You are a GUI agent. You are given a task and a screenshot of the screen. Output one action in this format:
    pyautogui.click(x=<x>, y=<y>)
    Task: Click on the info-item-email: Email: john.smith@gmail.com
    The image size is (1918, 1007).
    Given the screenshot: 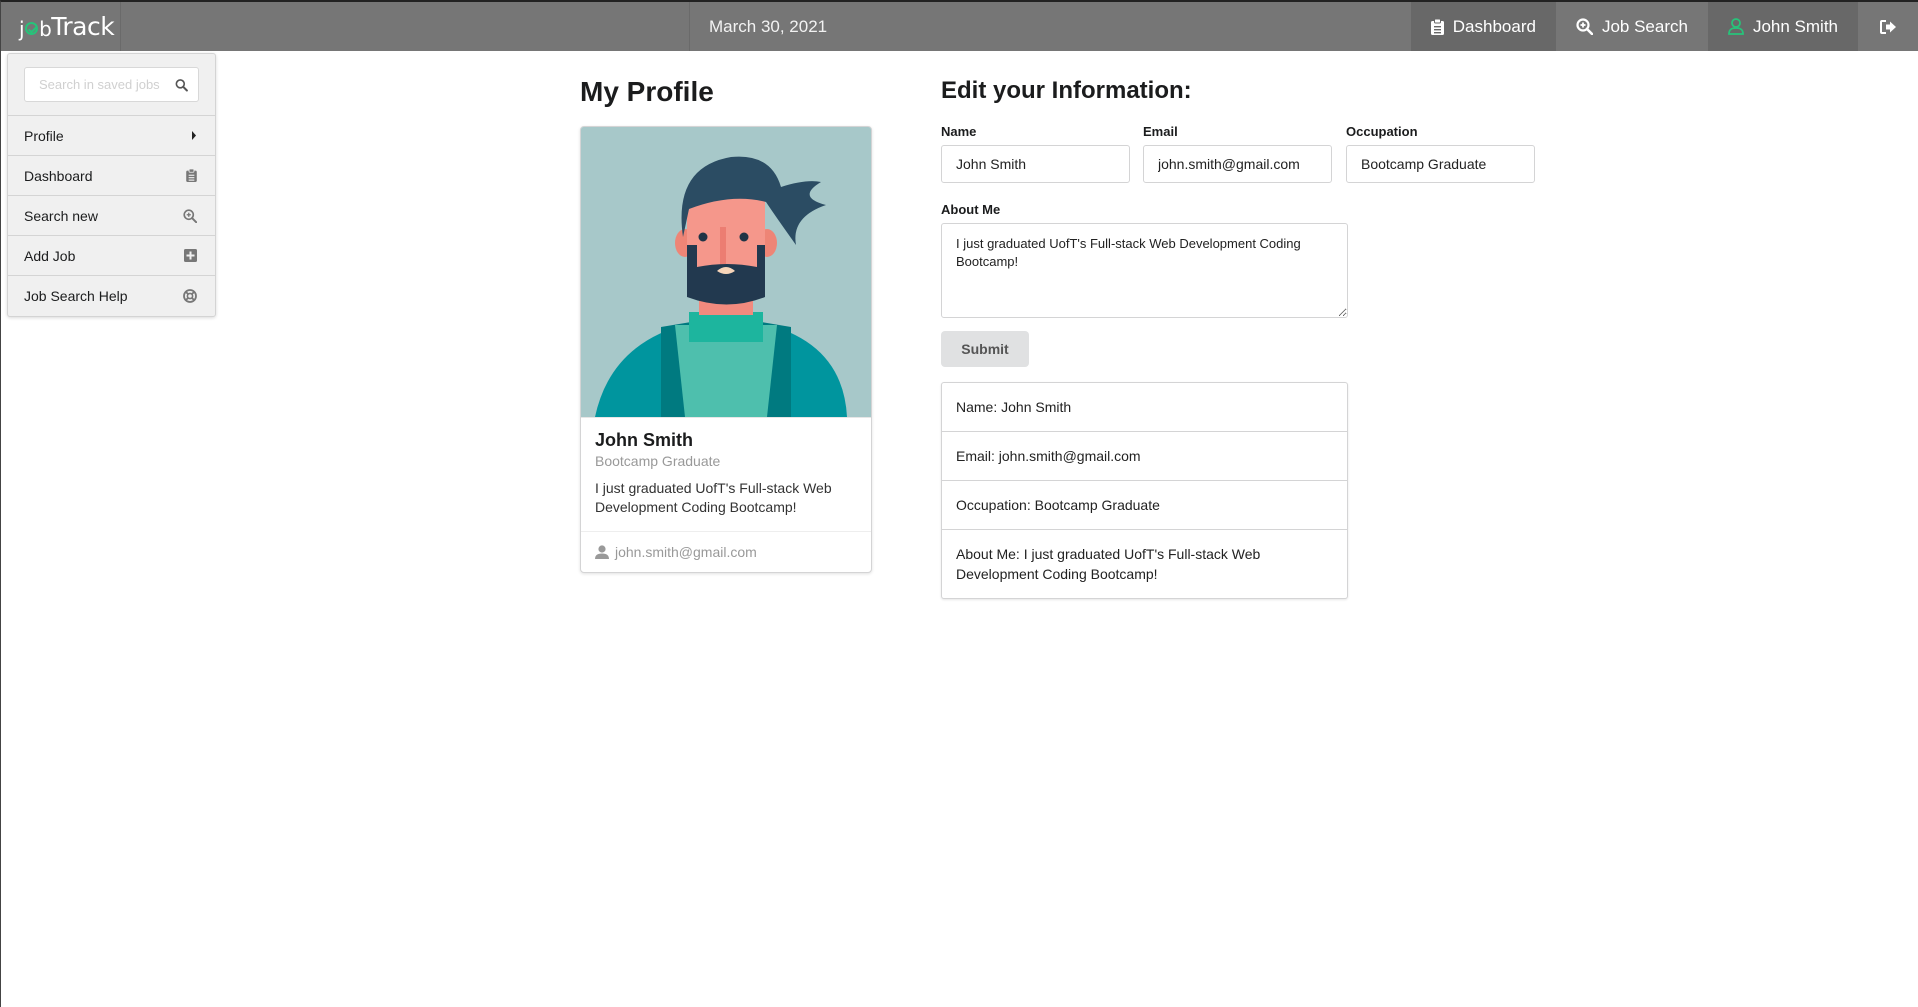 What is the action you would take?
    pyautogui.click(x=1144, y=456)
    